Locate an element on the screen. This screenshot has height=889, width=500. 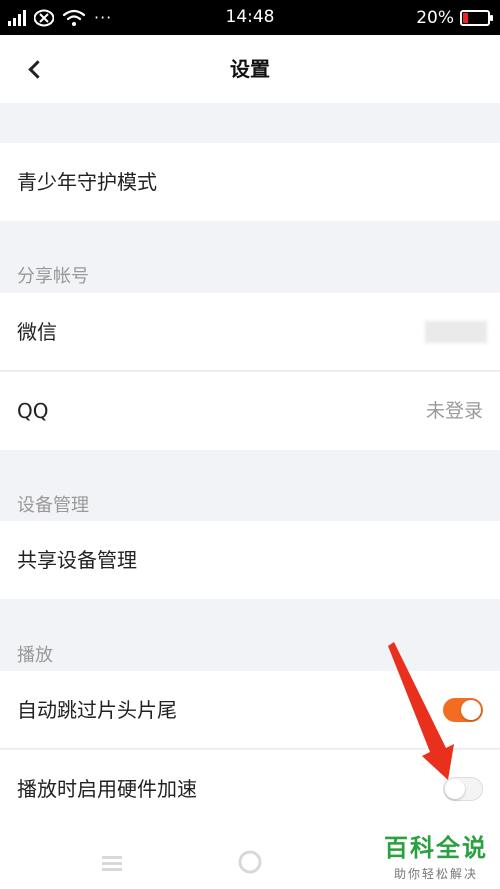
row-wechat: 微信 is located at coordinates (250, 332).